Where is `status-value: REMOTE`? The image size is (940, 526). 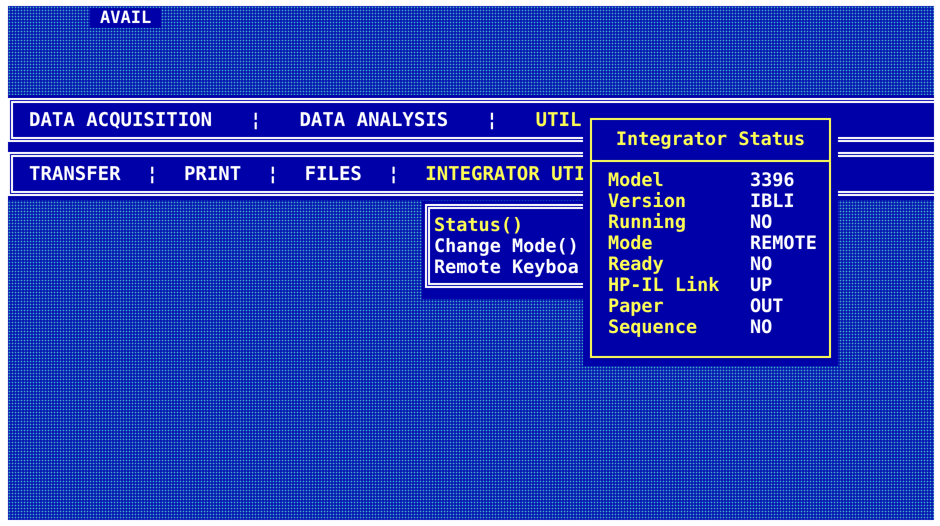
status-value: REMOTE is located at coordinates (784, 243).